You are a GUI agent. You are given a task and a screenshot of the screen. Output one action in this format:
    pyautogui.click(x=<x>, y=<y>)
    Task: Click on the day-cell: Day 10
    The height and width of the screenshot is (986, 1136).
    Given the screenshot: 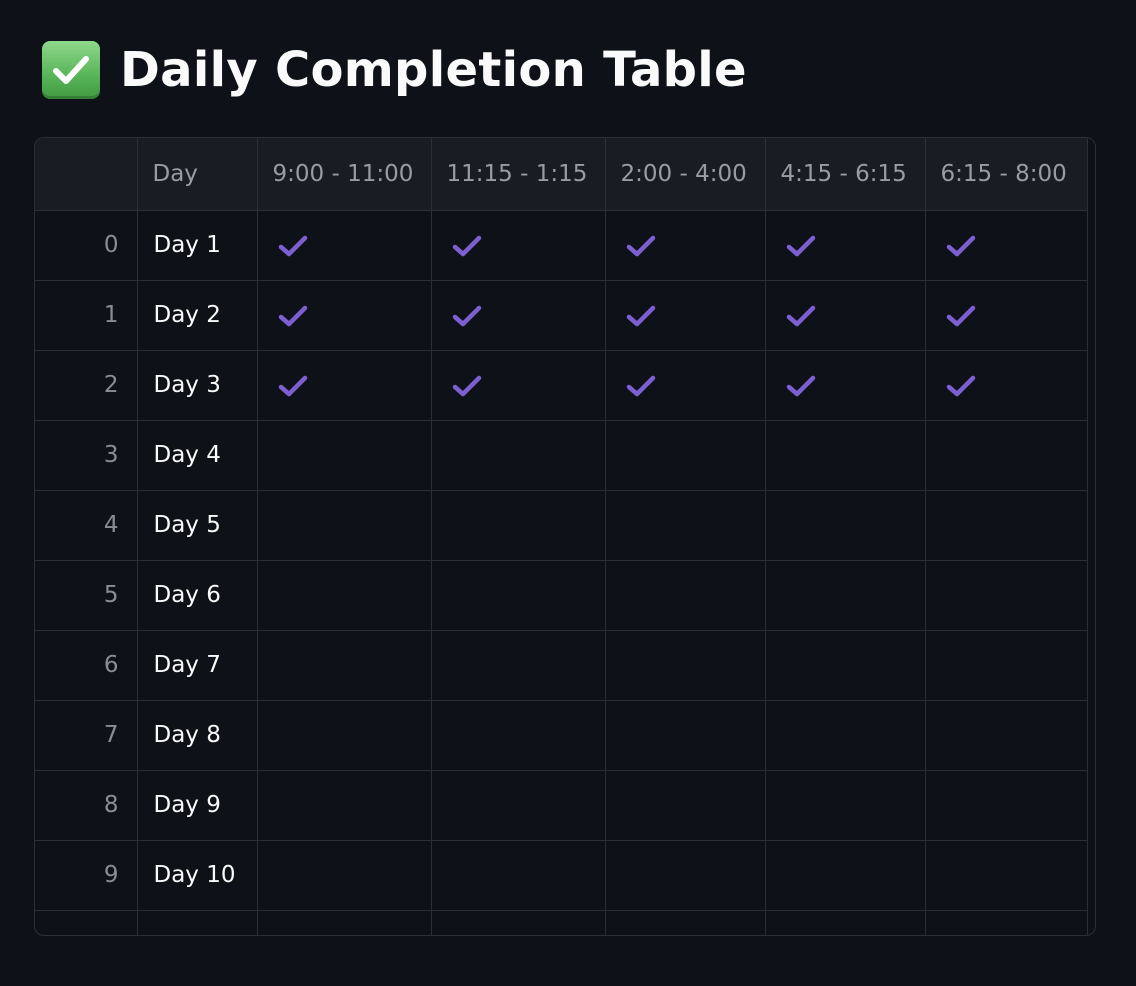 What is the action you would take?
    pyautogui.click(x=197, y=875)
    